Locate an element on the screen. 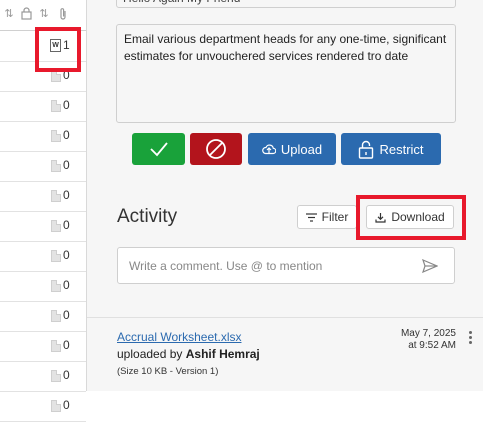 The image size is (483, 422). filter-icon is located at coordinates (311, 217).